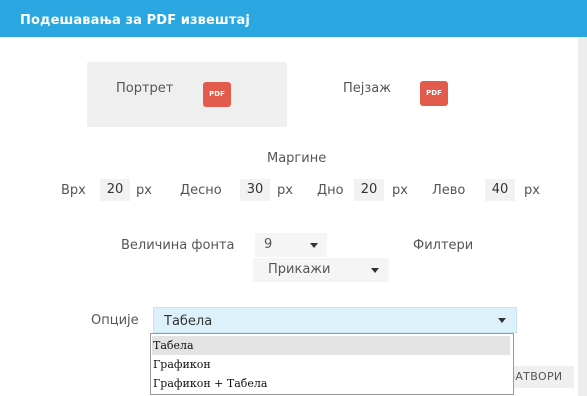 The image size is (587, 396). What do you see at coordinates (299, 269) in the screenshot?
I see `filters-value: Прикажи` at bounding box center [299, 269].